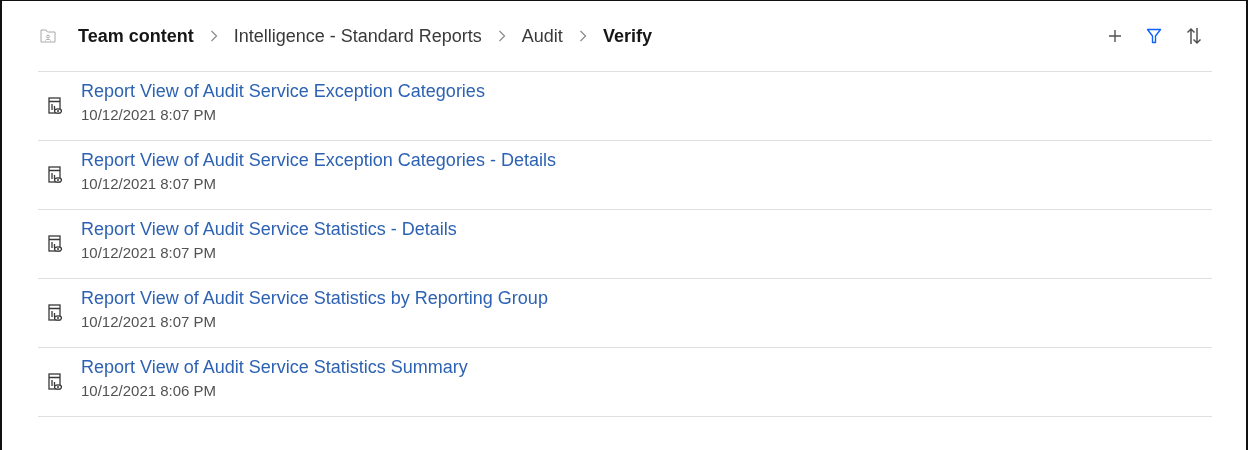 The height and width of the screenshot is (450, 1248). Describe the element at coordinates (1154, 36) in the screenshot. I see `filter-icon` at that location.